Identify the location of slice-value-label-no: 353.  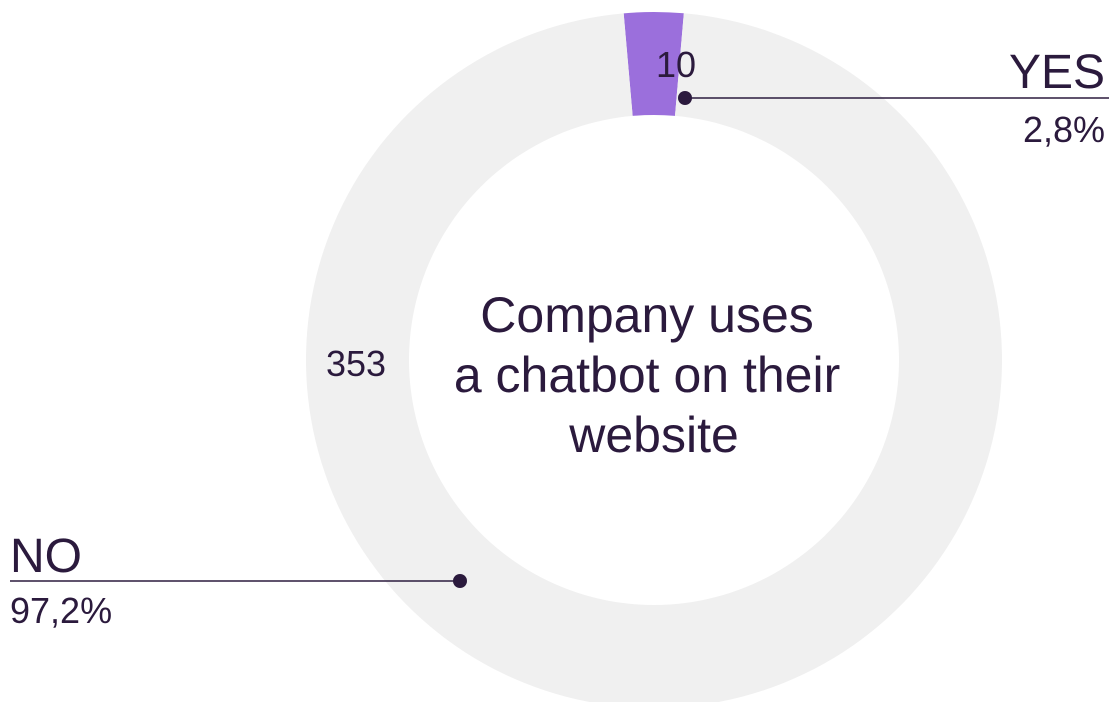
(356, 363).